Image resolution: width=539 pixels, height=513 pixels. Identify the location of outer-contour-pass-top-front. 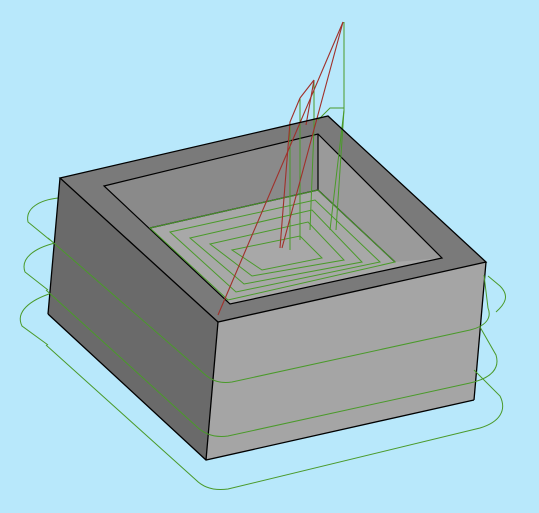
(496, 294).